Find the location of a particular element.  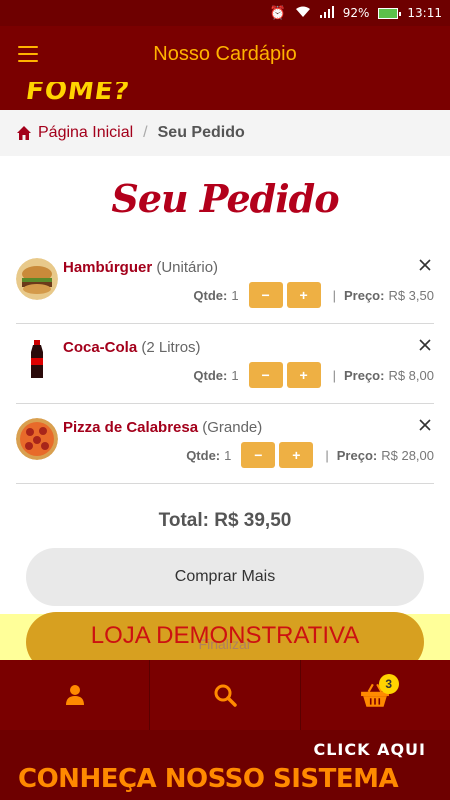

item-name-line: Hambúrguer (Unitário) is located at coordinates (140, 267).